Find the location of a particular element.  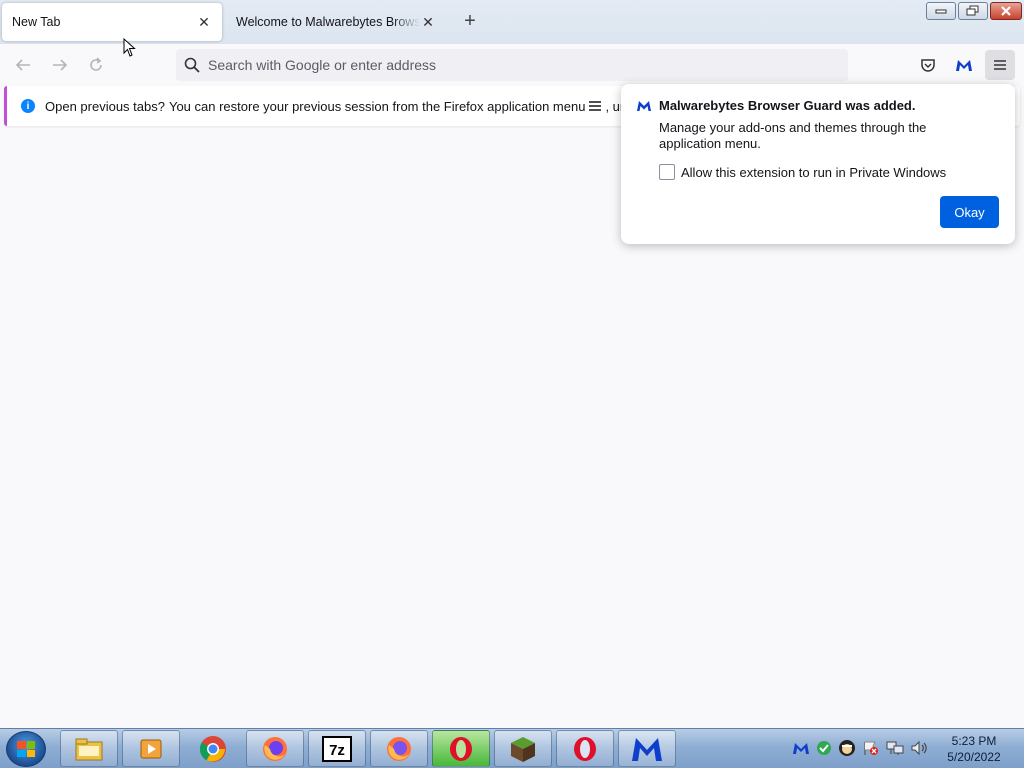

reload-button is located at coordinates (96, 65).